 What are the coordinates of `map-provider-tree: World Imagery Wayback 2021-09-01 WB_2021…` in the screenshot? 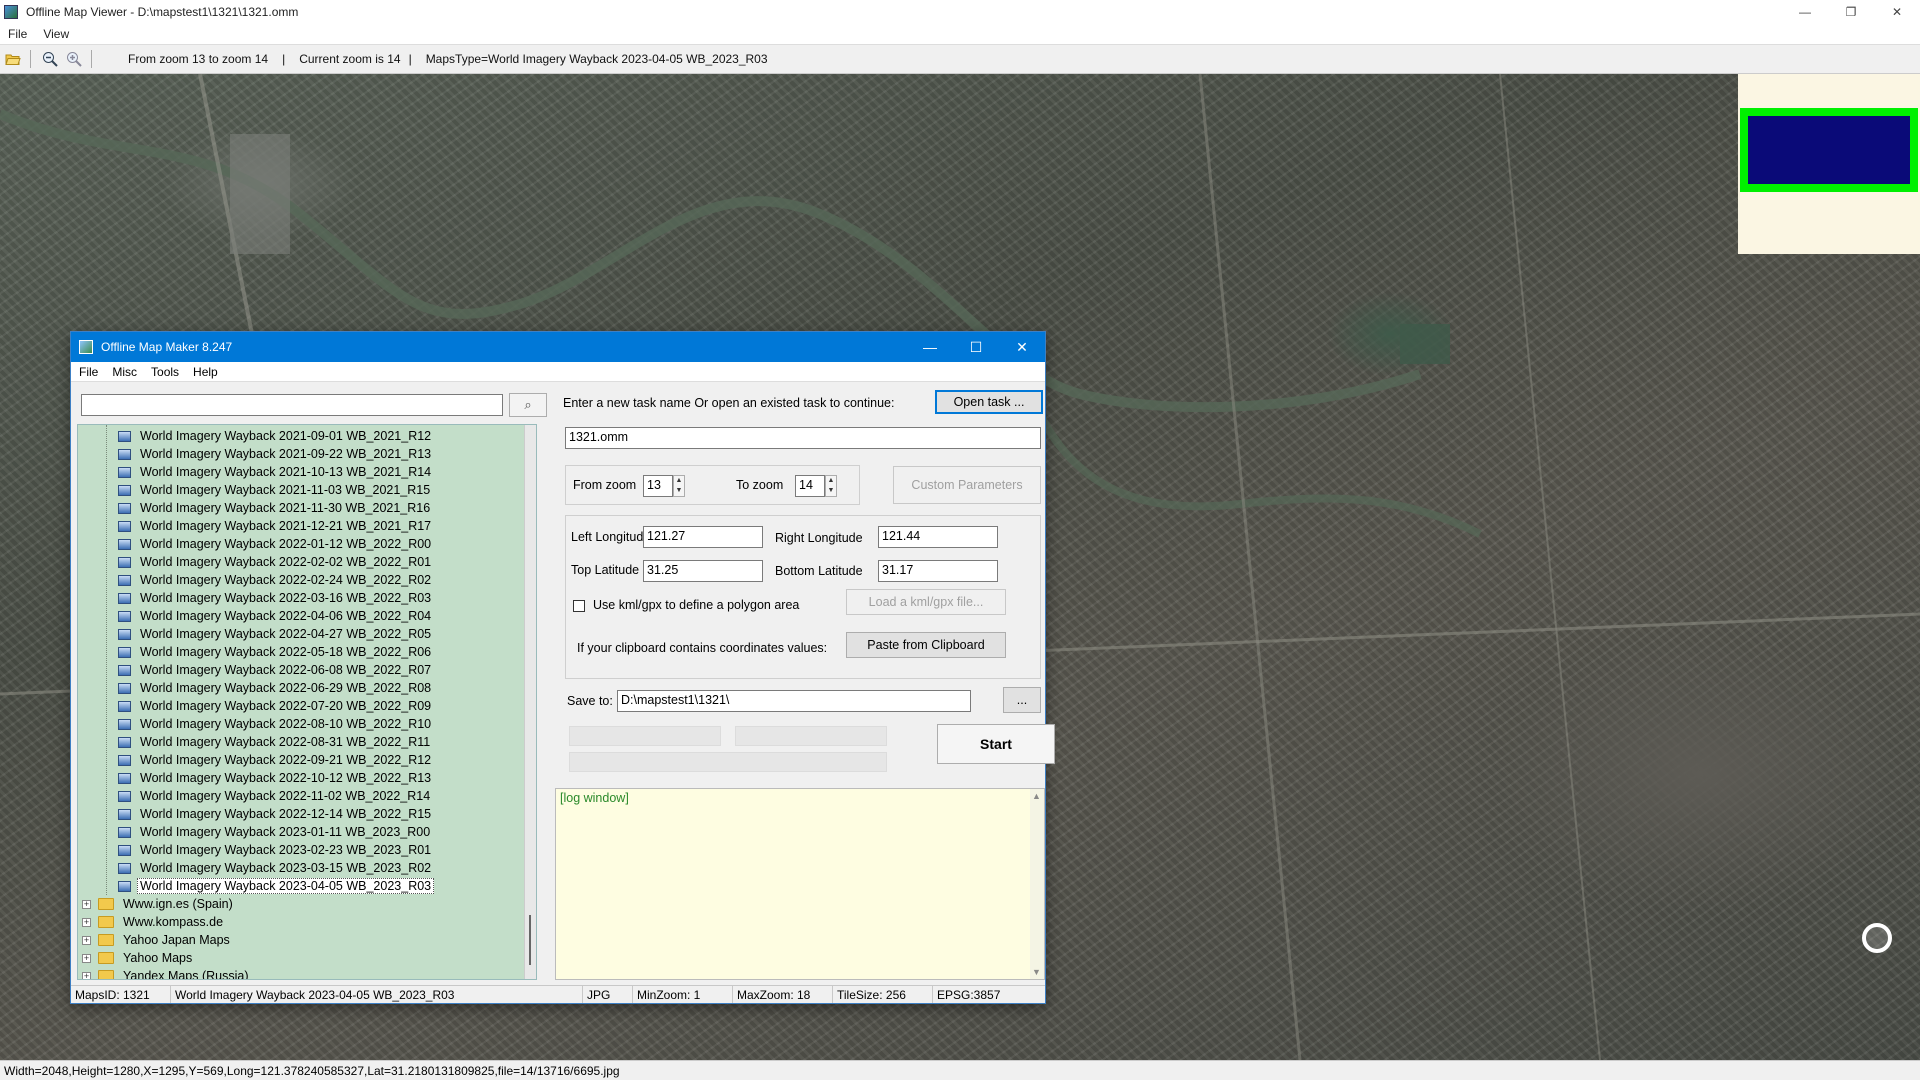 It's located at (307, 702).